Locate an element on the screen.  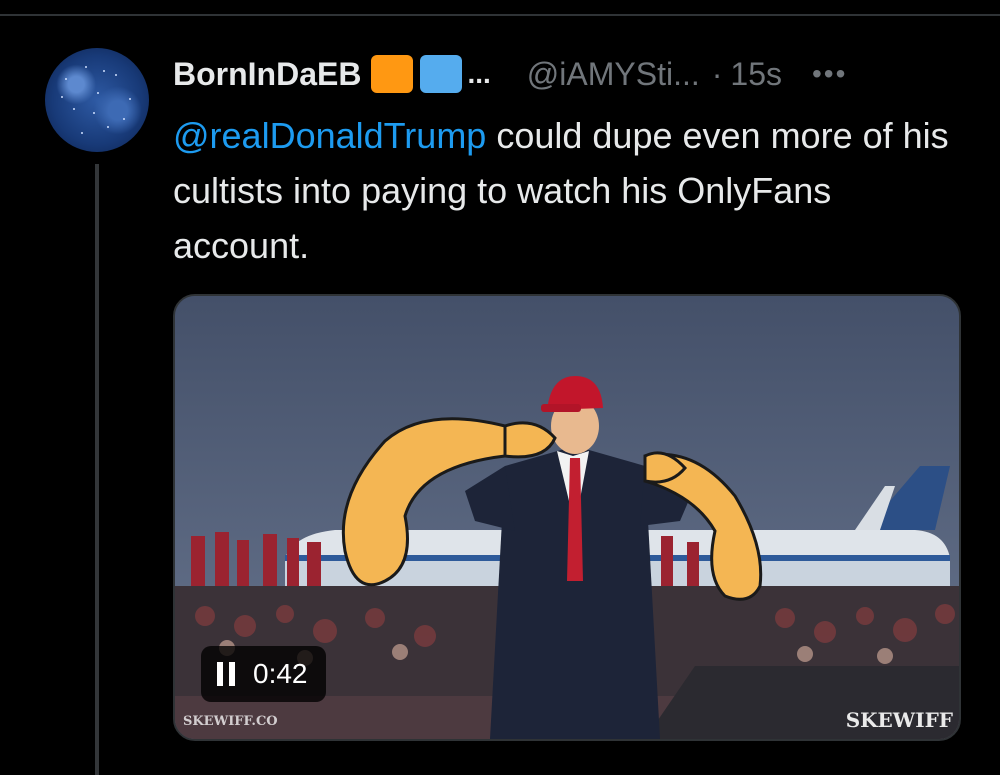
avatar is located at coordinates (97, 100).